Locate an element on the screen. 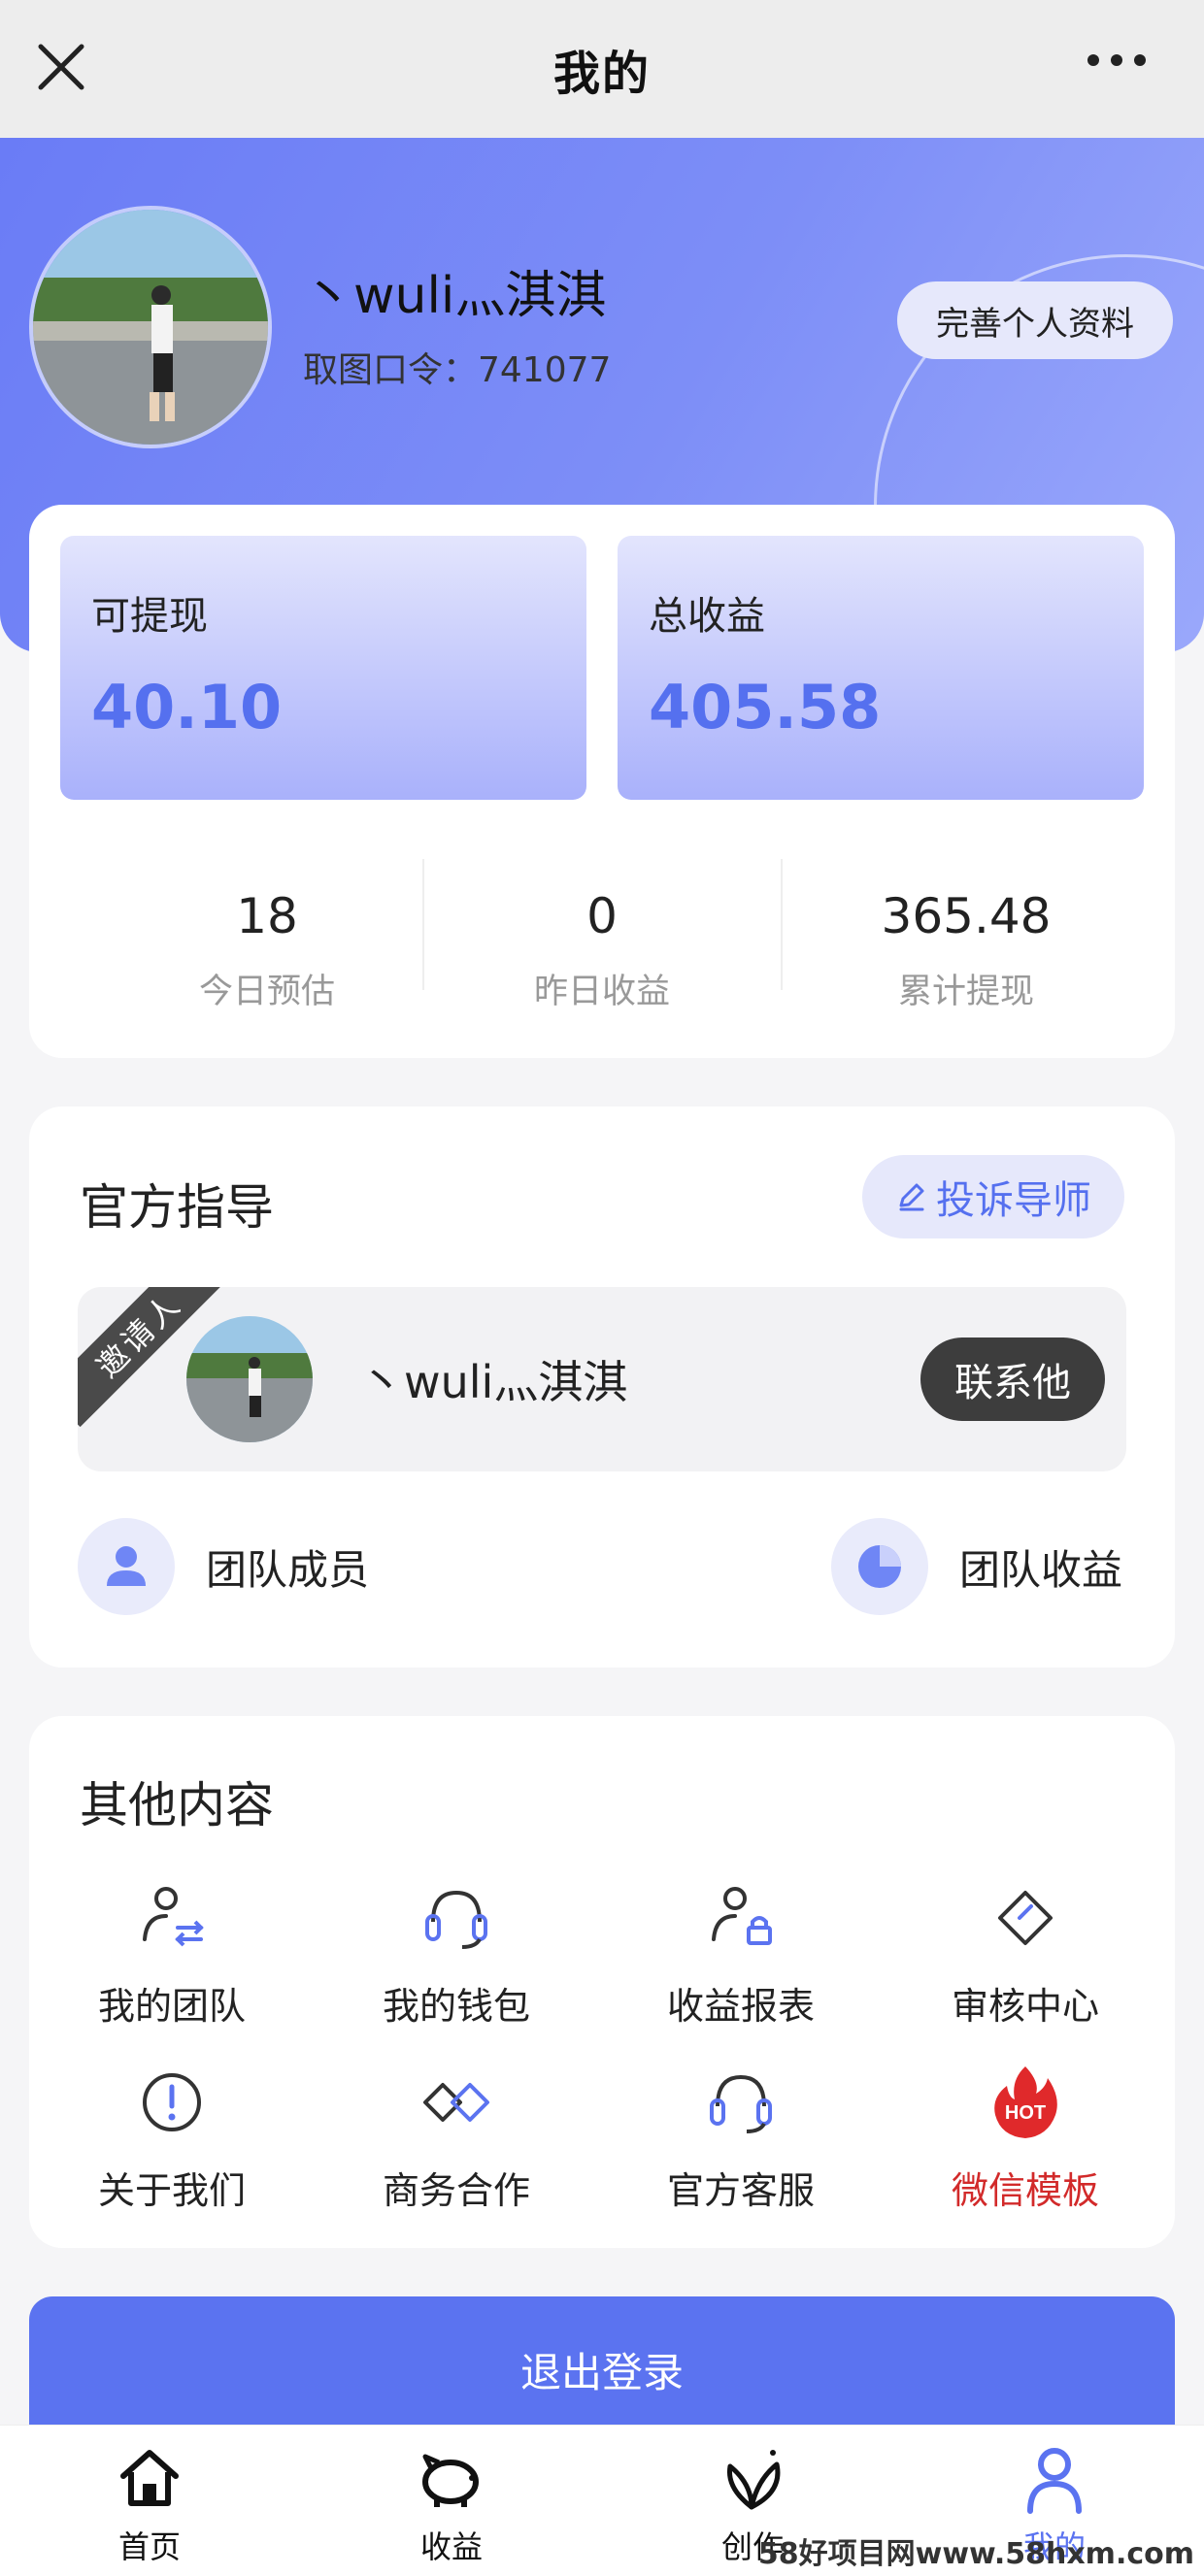 The image size is (1204, 2576). tab-label: 首页 is located at coordinates (149, 2546).